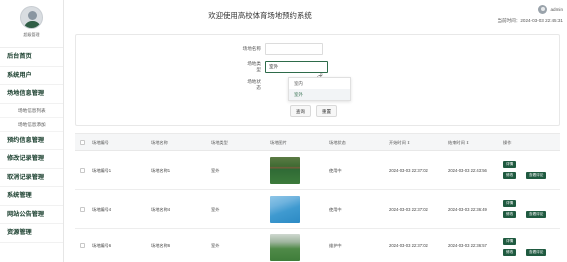 Image resolution: width=567 pixels, height=262 pixels. I want to click on venue-type-label: 场地类型, so click(254, 66).